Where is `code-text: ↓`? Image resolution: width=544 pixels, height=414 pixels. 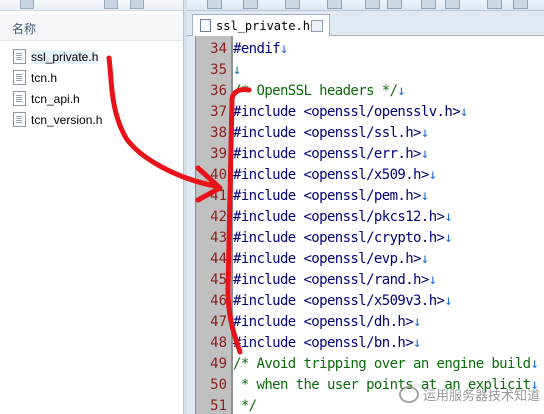 code-text: ↓ is located at coordinates (237, 70).